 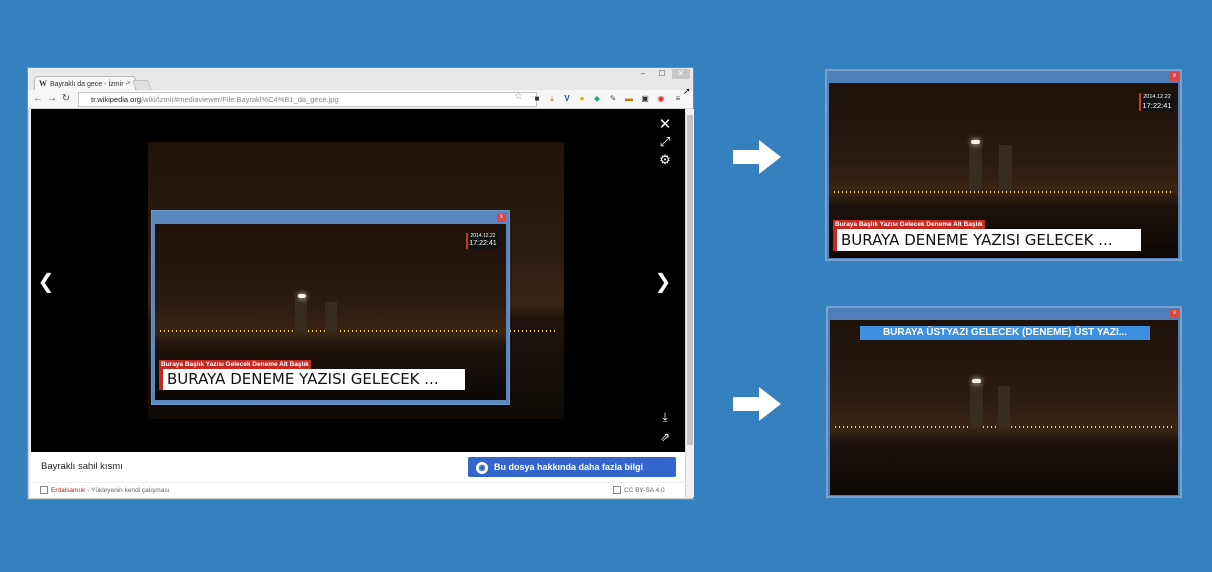 What do you see at coordinates (360, 79) in the screenshot?
I see `title-bar: W Bayraklı da gece - İzmir - × – ☐ ✕` at bounding box center [360, 79].